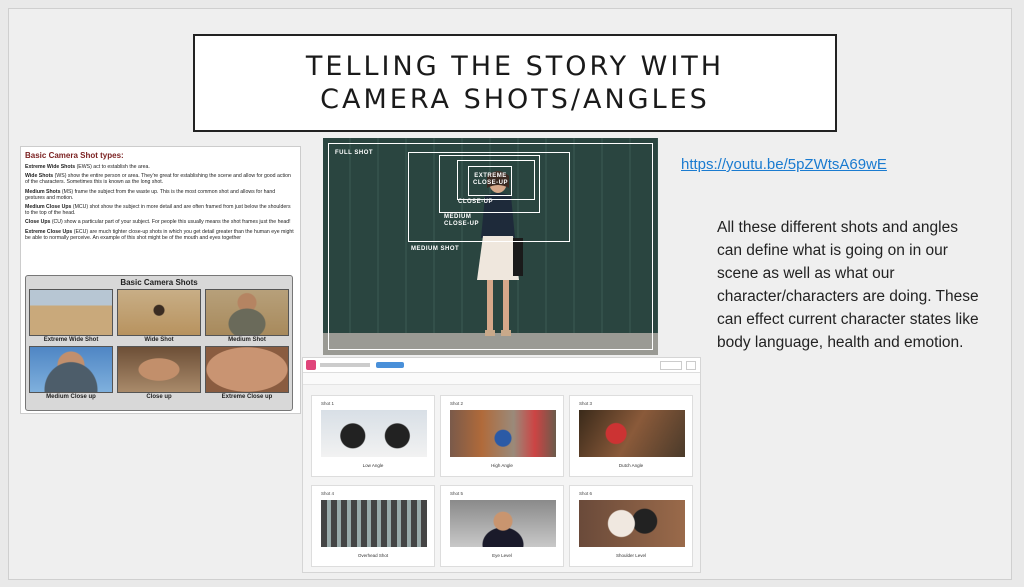  What do you see at coordinates (791, 164) in the screenshot?
I see `youtube-link: https://youtu.be/5pZWtsA69wE` at bounding box center [791, 164].